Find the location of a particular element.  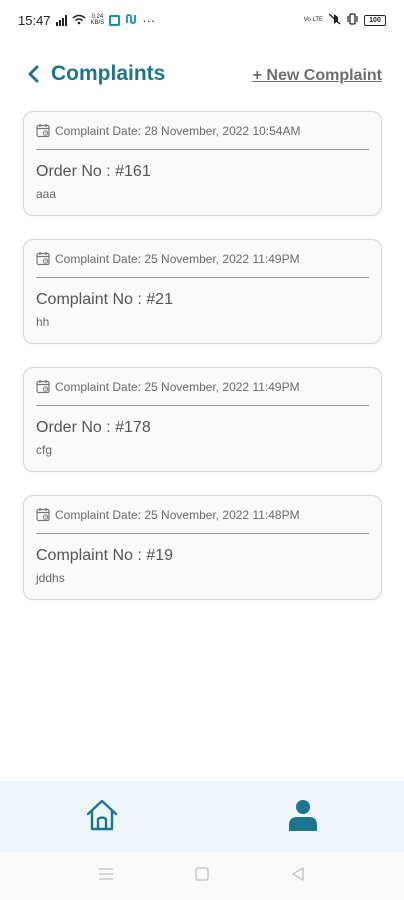

back-button is located at coordinates (33, 76).